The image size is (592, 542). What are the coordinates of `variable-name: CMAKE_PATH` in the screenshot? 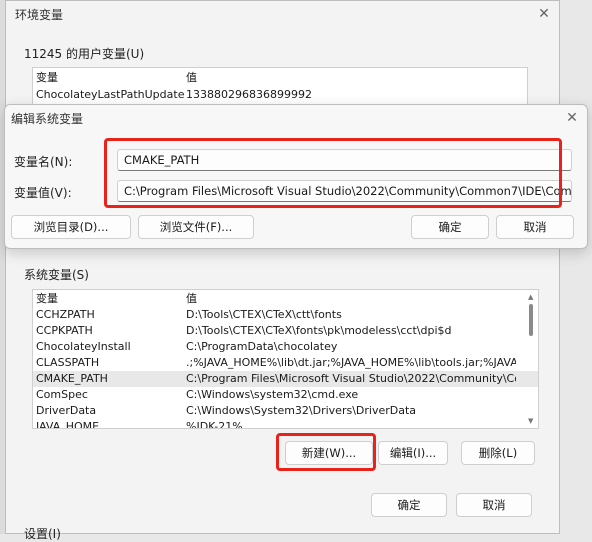 It's located at (72, 378).